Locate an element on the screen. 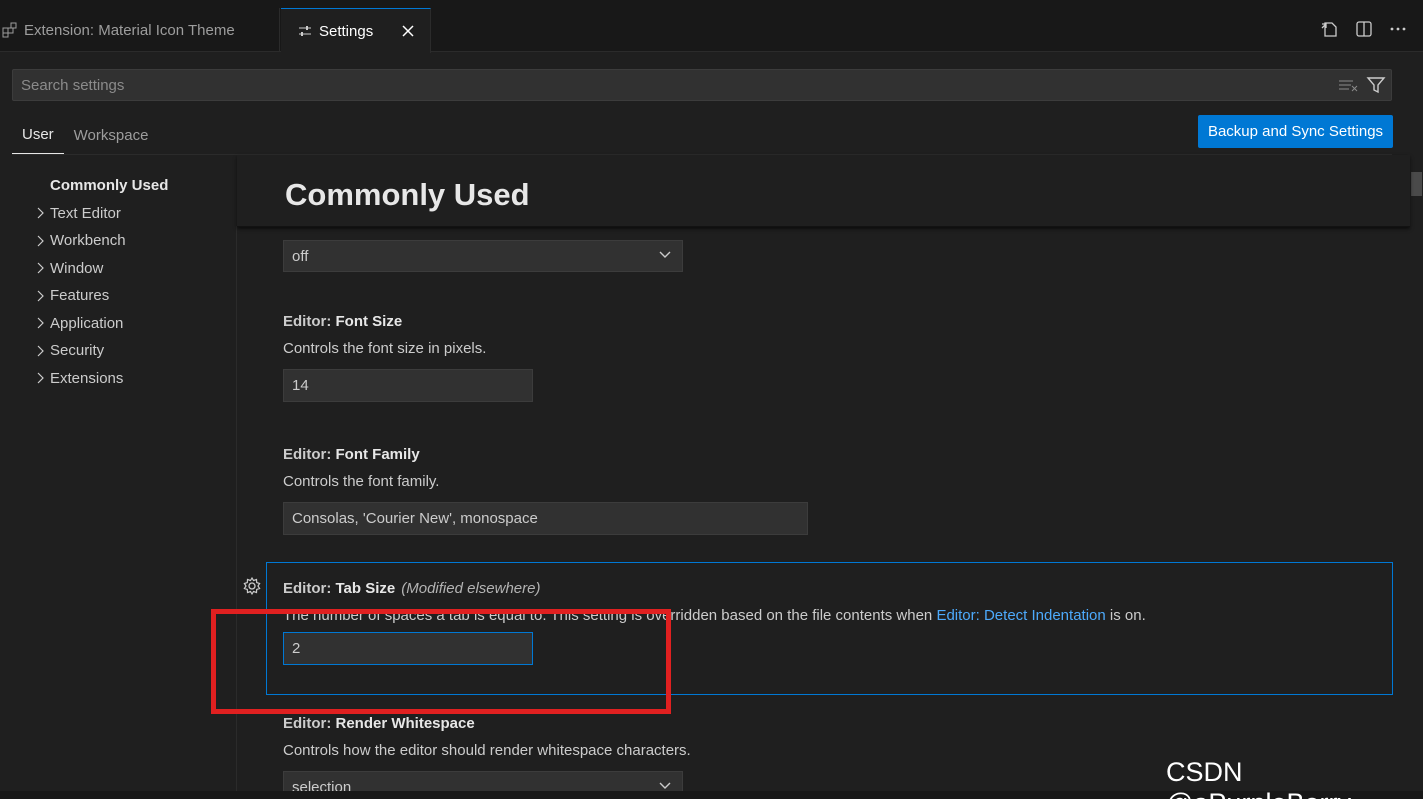  scrollbar is located at coordinates (1416, 477).